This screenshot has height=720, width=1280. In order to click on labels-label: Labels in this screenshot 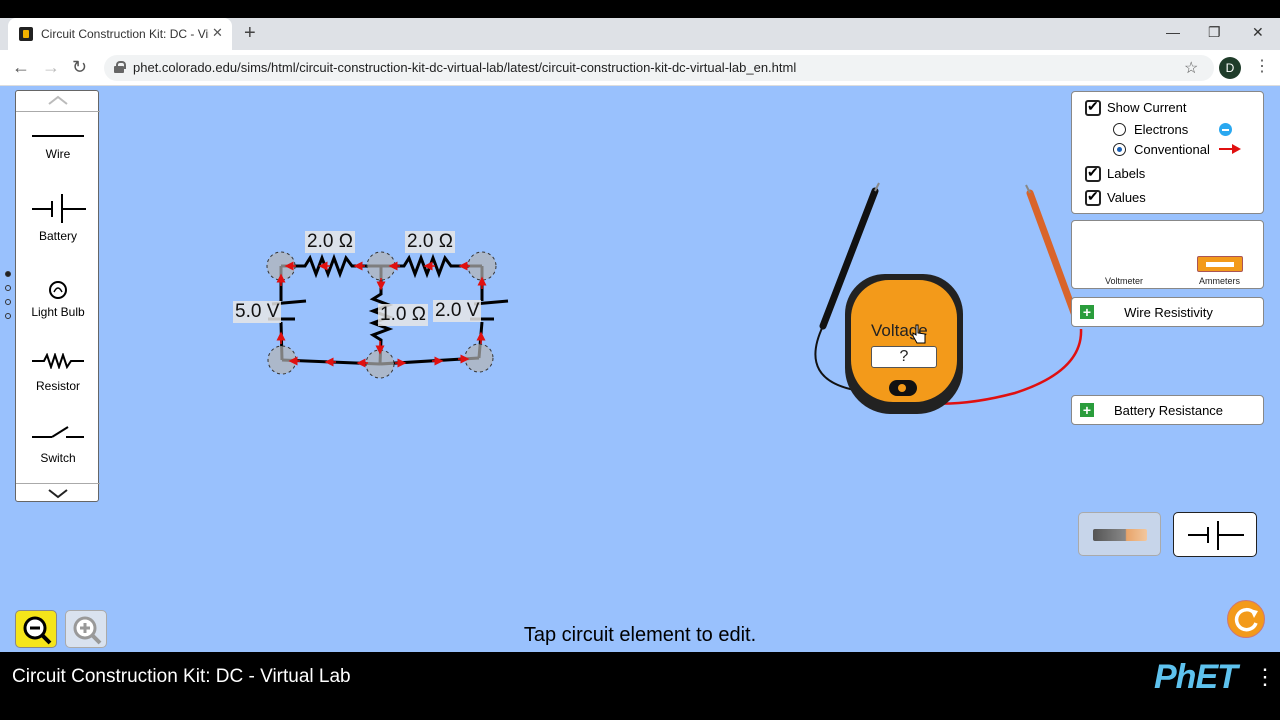, I will do `click(1126, 173)`.